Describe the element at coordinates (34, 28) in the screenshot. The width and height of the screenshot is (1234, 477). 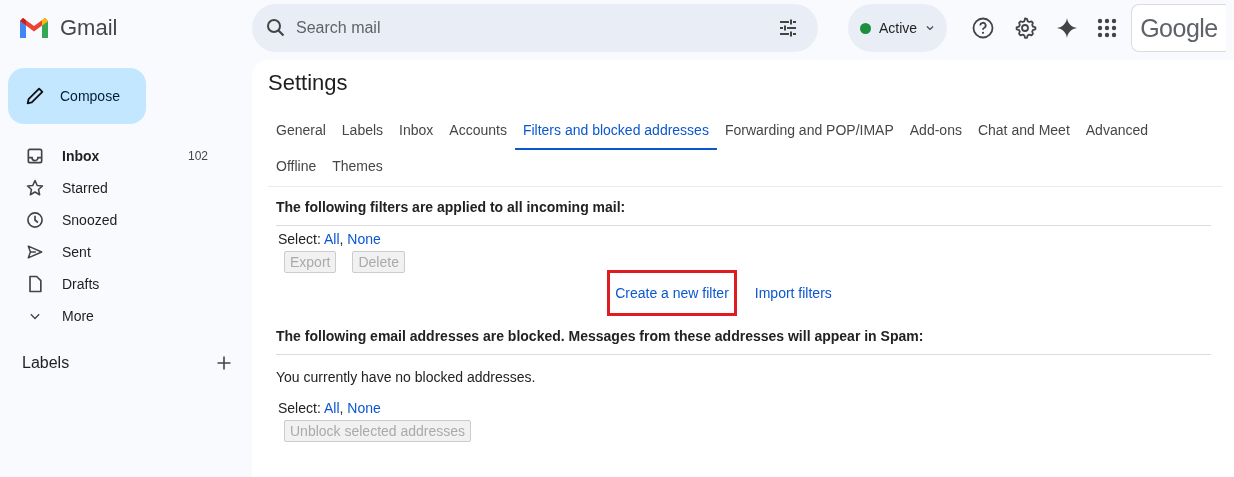
I see `gmail-logo-icon` at that location.